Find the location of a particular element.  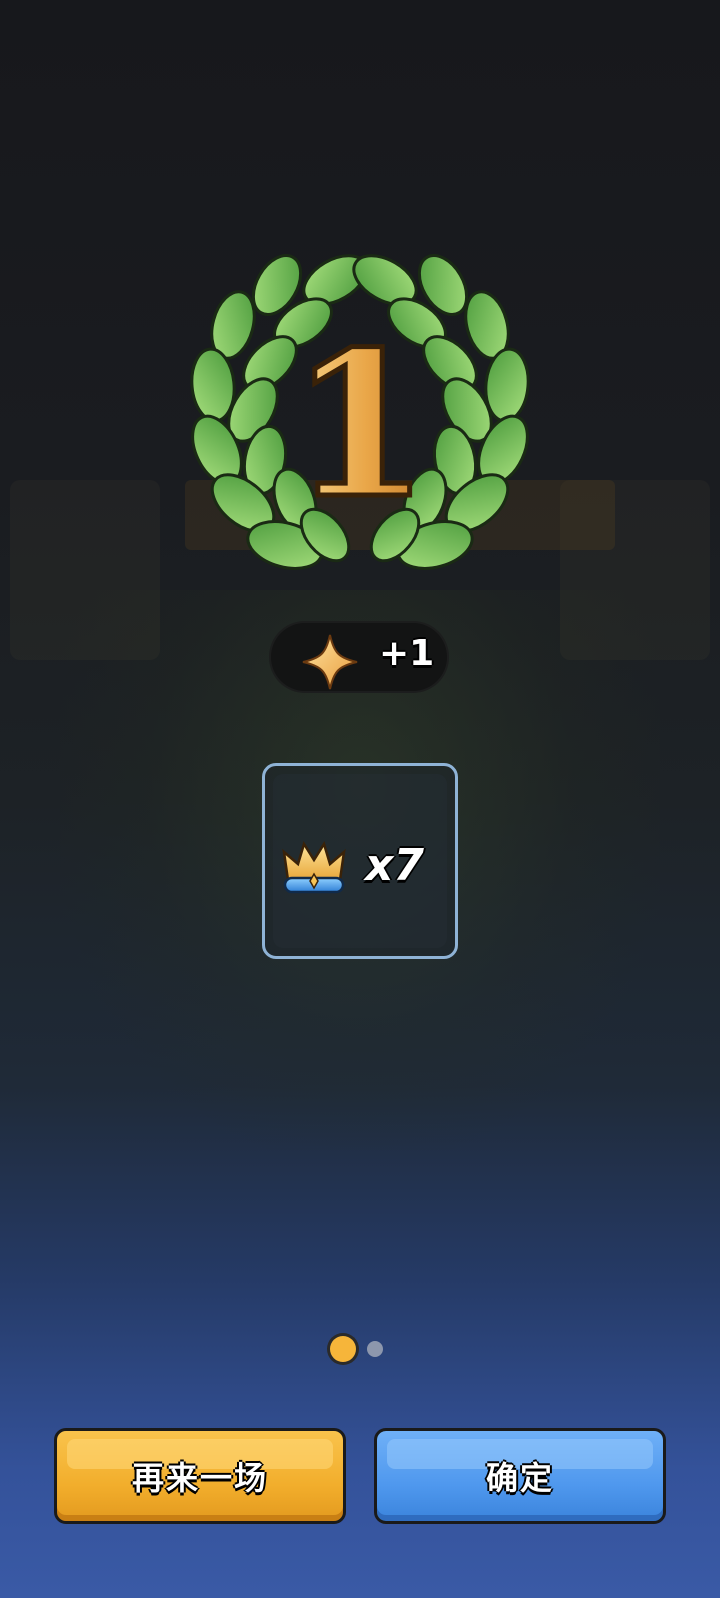

star-reward-pill: +1 is located at coordinates (359, 657).